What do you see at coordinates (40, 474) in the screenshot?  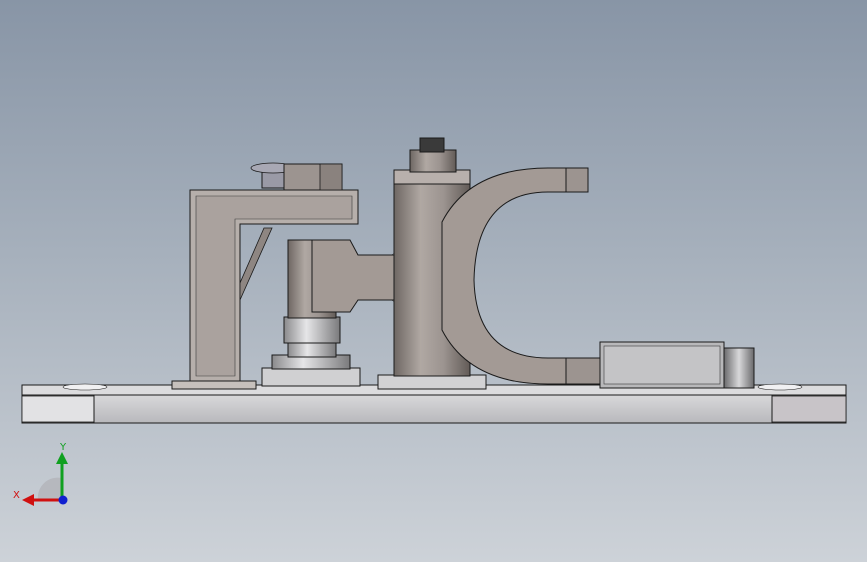 I see `orientation-triad: Y X` at bounding box center [40, 474].